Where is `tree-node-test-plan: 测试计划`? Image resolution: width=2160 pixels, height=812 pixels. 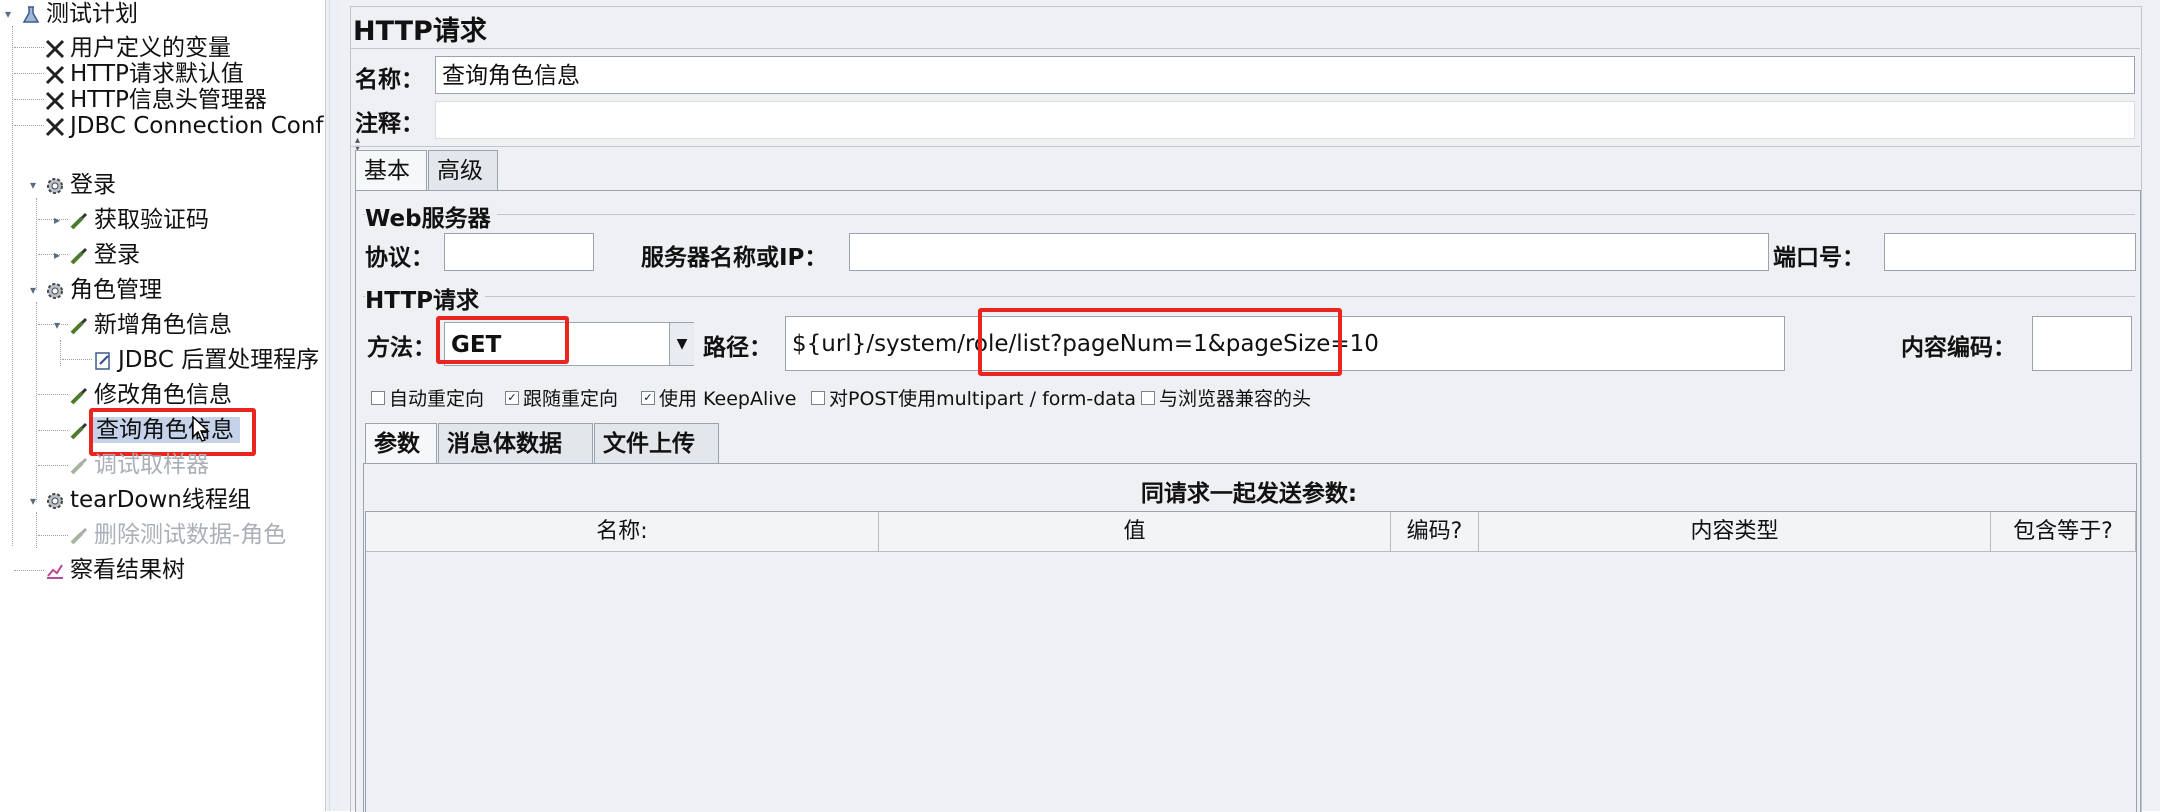 tree-node-test-plan: 测试计划 is located at coordinates (79, 15).